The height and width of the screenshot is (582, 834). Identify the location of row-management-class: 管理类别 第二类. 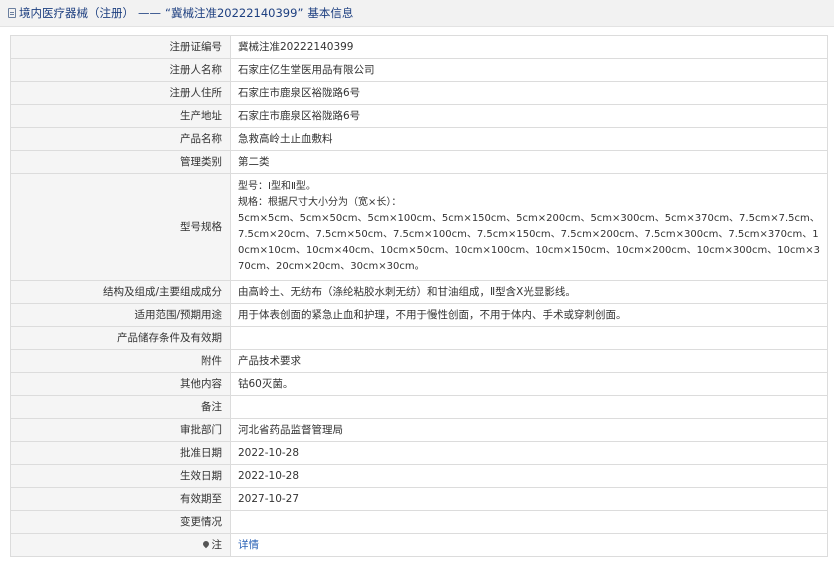
(419, 162).